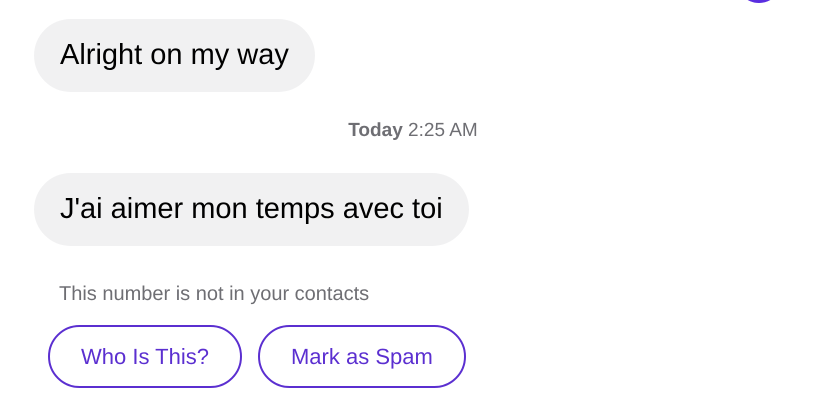 This screenshot has height=404, width=828. What do you see at coordinates (145, 356) in the screenshot?
I see `action-button: Who Is This?` at bounding box center [145, 356].